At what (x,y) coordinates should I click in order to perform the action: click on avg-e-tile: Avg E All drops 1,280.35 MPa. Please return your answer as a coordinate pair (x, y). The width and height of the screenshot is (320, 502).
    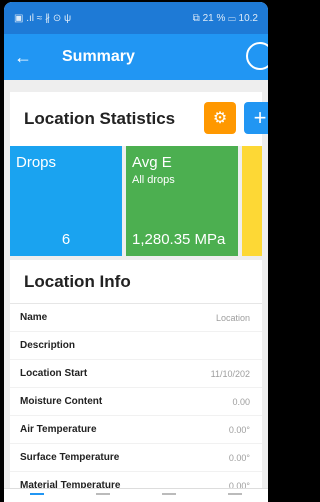
    Looking at the image, I should click on (182, 201).